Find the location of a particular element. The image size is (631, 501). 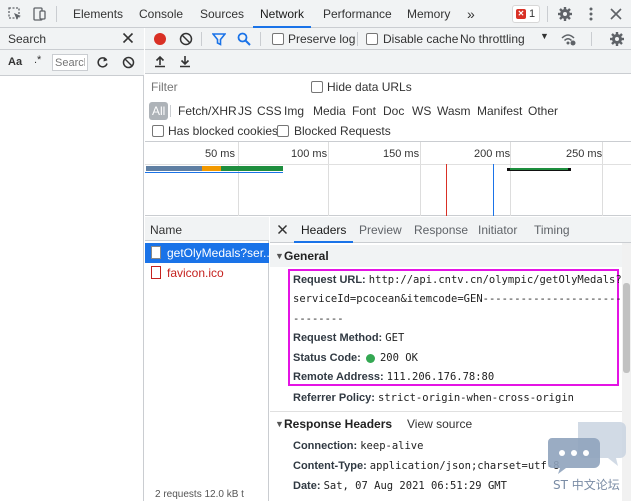

regex-button: .* is located at coordinates (37, 60).